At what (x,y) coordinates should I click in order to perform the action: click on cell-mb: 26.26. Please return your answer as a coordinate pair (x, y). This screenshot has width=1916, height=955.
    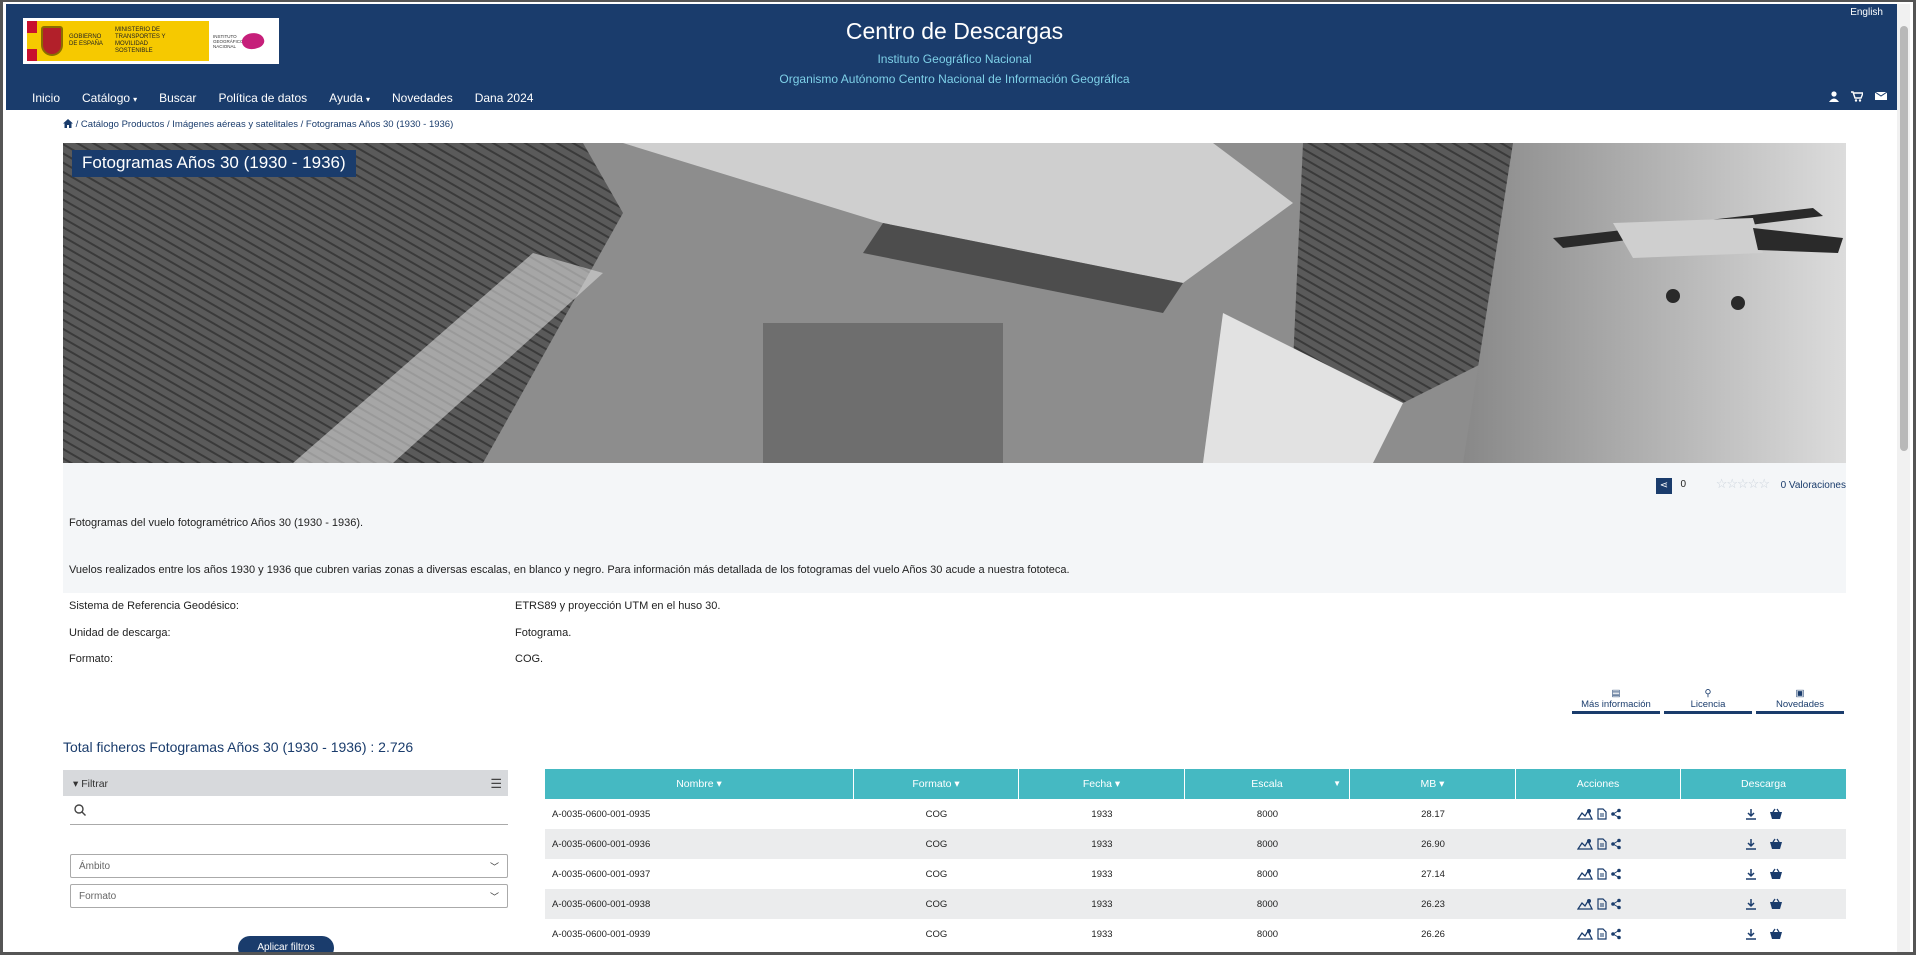
    Looking at the image, I should click on (1433, 934).